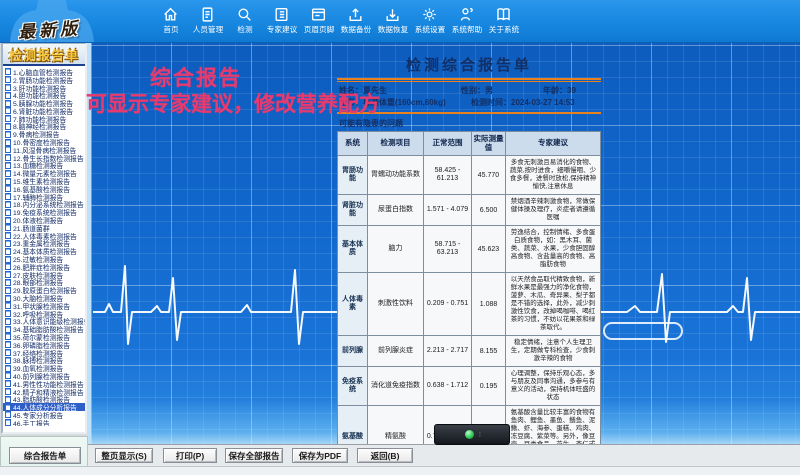 This screenshot has width=800, height=475. Describe the element at coordinates (254, 455) in the screenshot. I see `save-all-reports-button: 保存全部报告` at that location.